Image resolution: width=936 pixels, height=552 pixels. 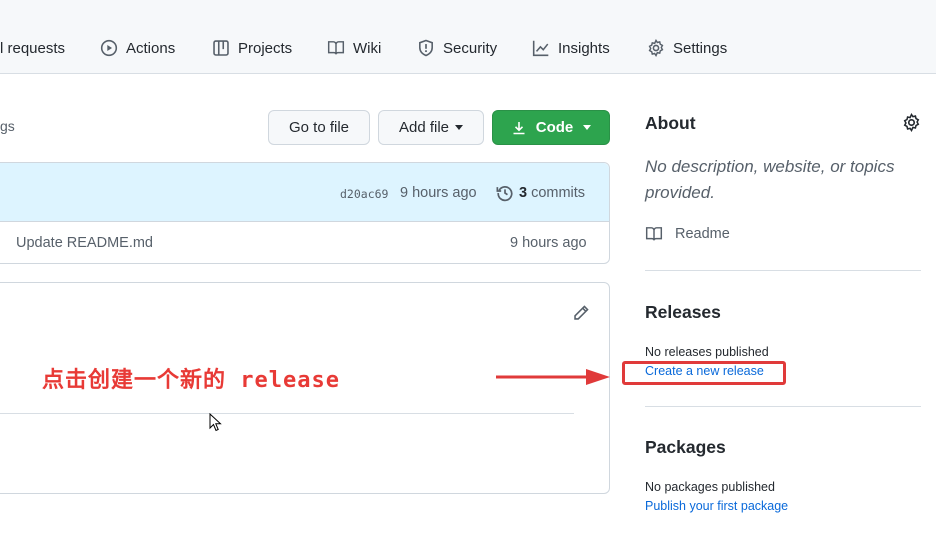 What do you see at coordinates (265, 48) in the screenshot?
I see `nav-label-projects: Projects` at bounding box center [265, 48].